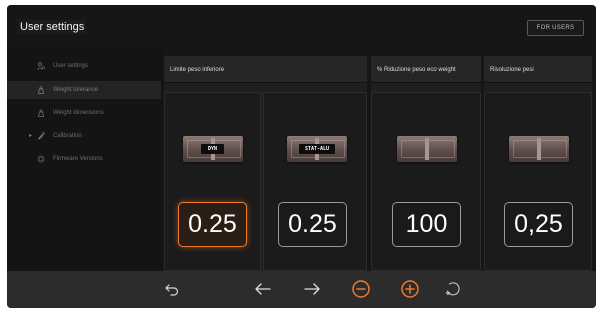 The image size is (603, 313). I want to click on for-users-button: FOR USERS, so click(555, 28).